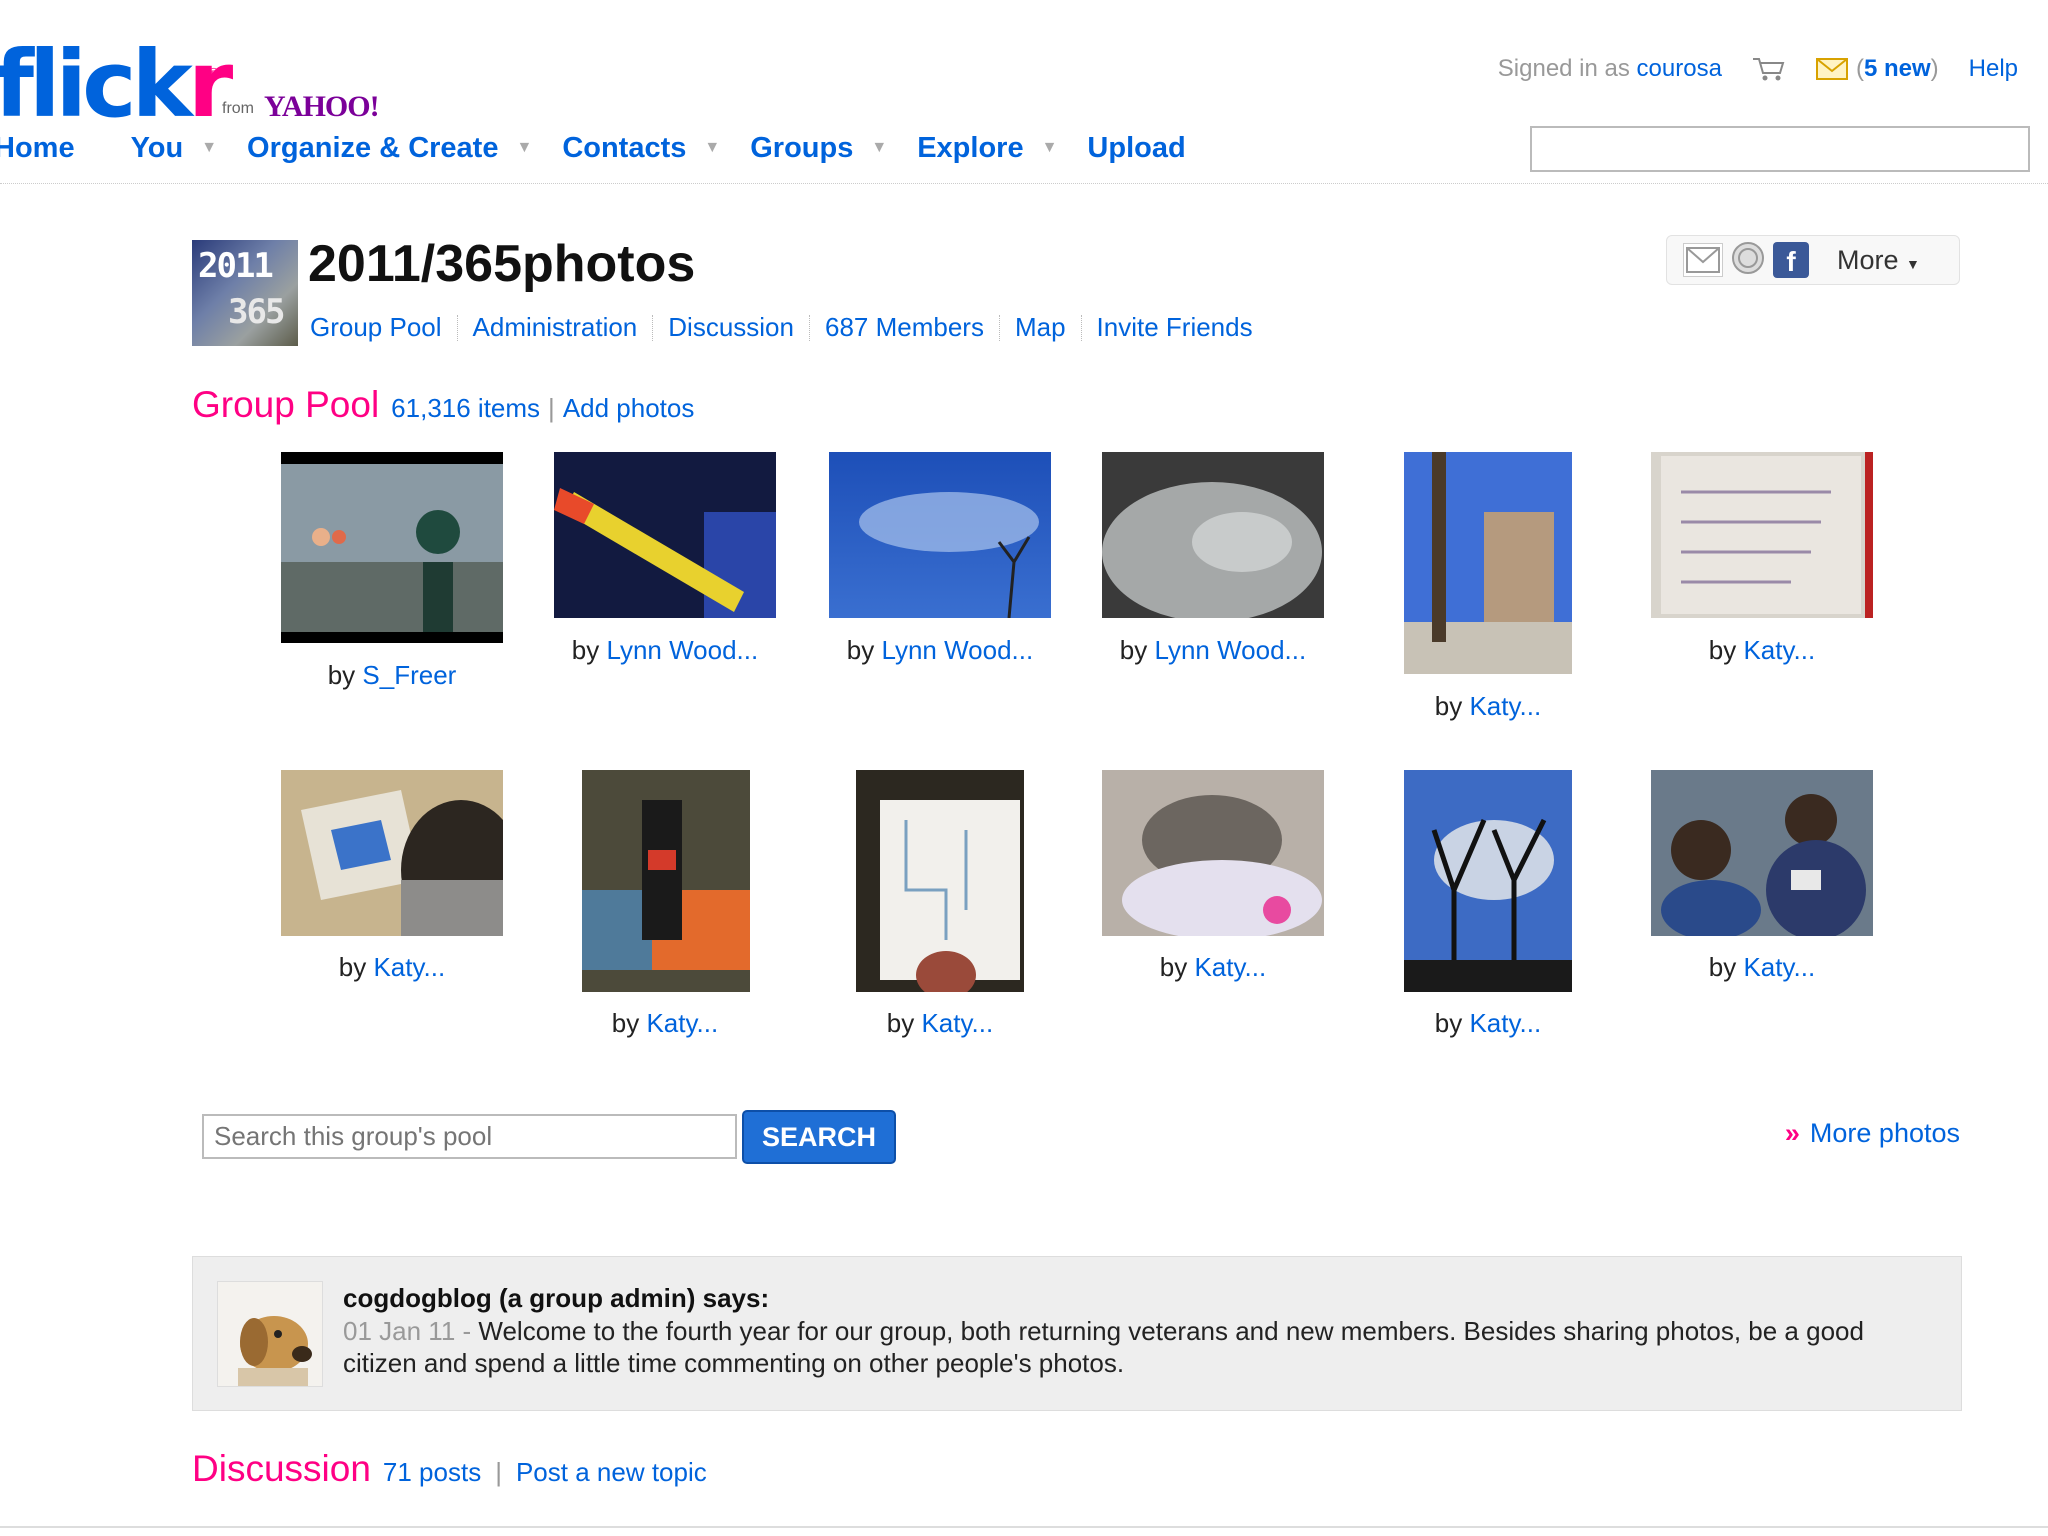  Describe the element at coordinates (432, 1472) in the screenshot. I see `discussion-post-count: 71 posts` at that location.